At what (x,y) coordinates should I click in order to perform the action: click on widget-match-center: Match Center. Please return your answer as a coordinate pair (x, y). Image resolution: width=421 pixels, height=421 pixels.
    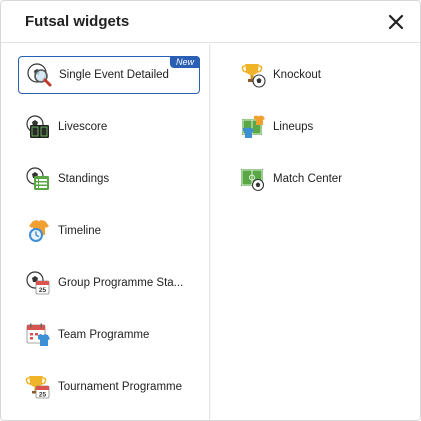
    Looking at the image, I should click on (324, 179).